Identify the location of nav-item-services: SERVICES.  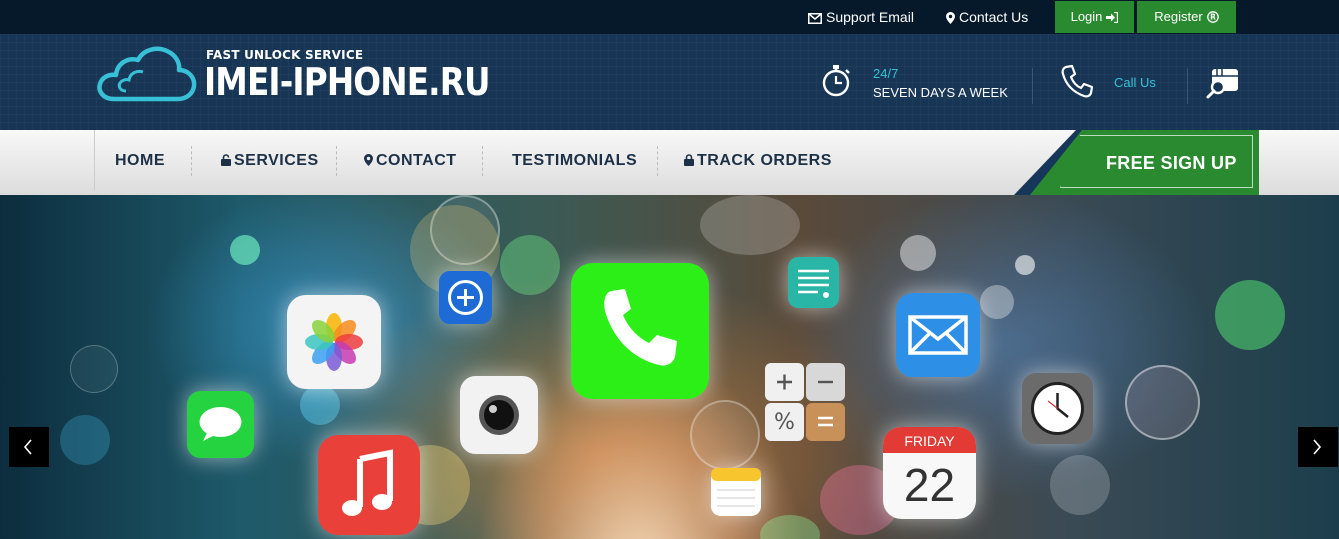
(270, 160).